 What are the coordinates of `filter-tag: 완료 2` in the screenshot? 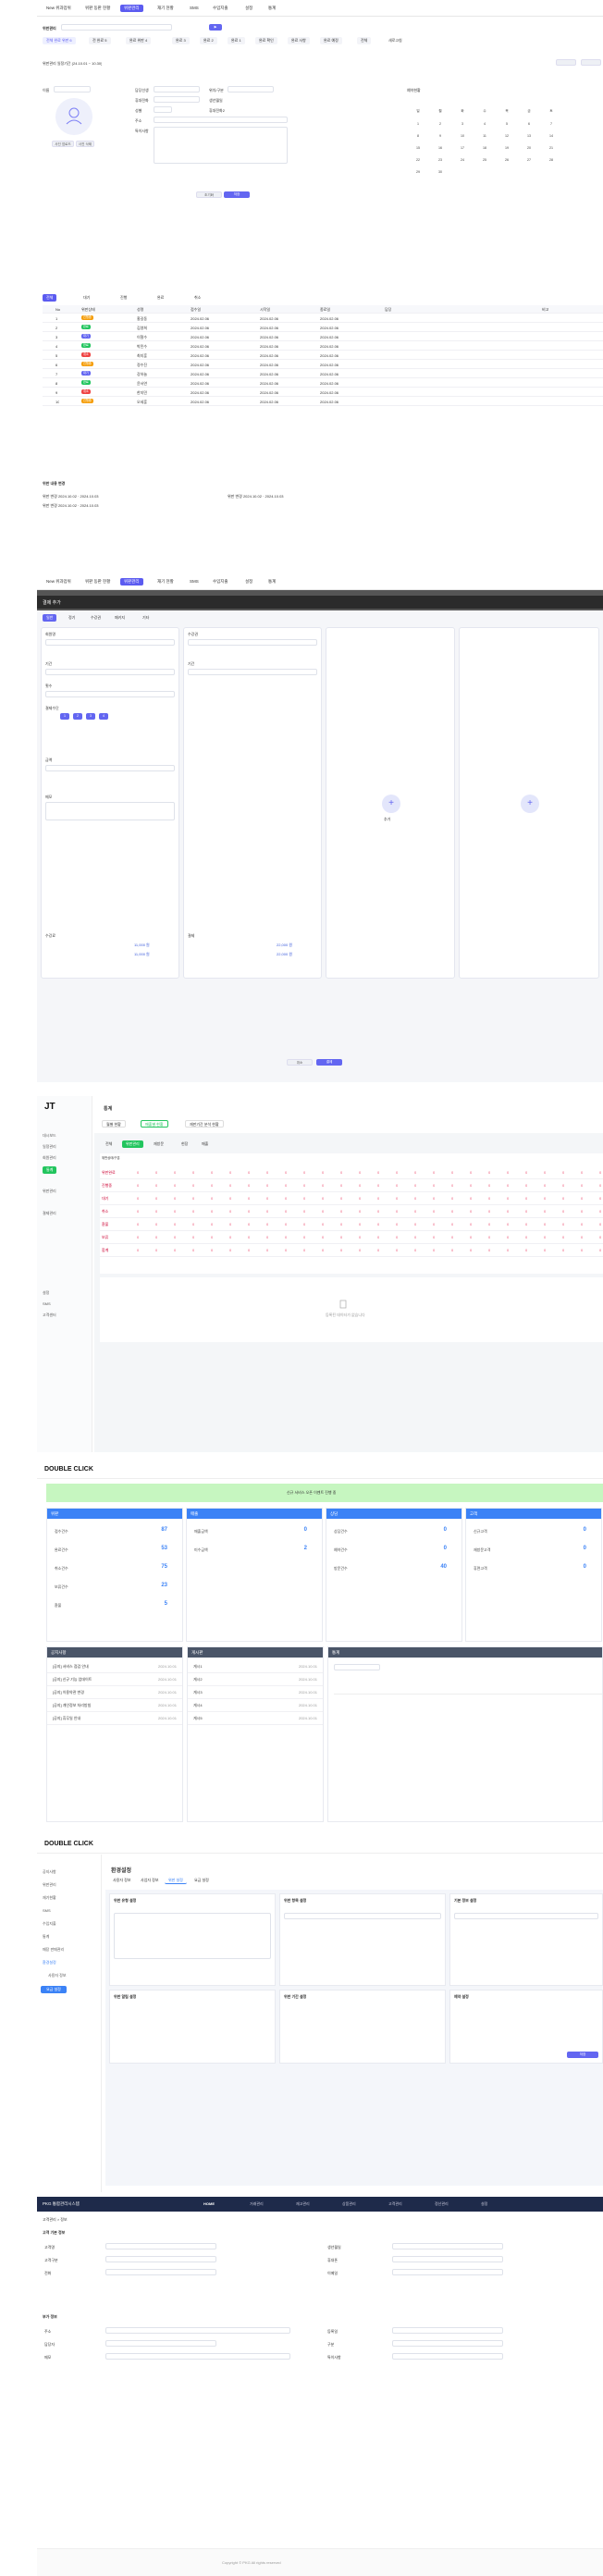 It's located at (208, 40).